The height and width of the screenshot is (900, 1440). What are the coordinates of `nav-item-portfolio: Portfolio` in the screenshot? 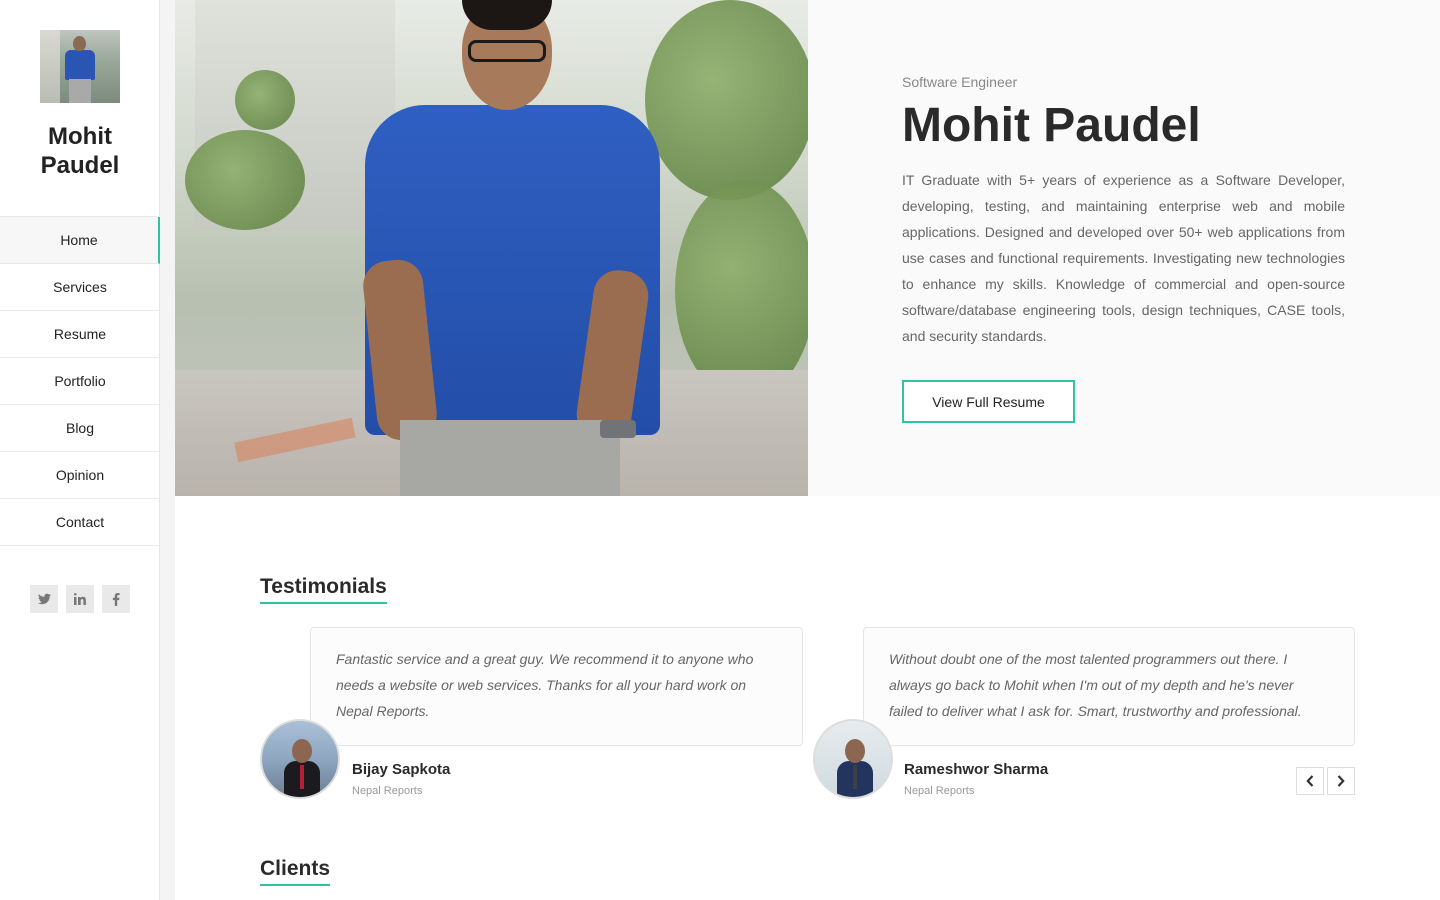 It's located at (80, 381).